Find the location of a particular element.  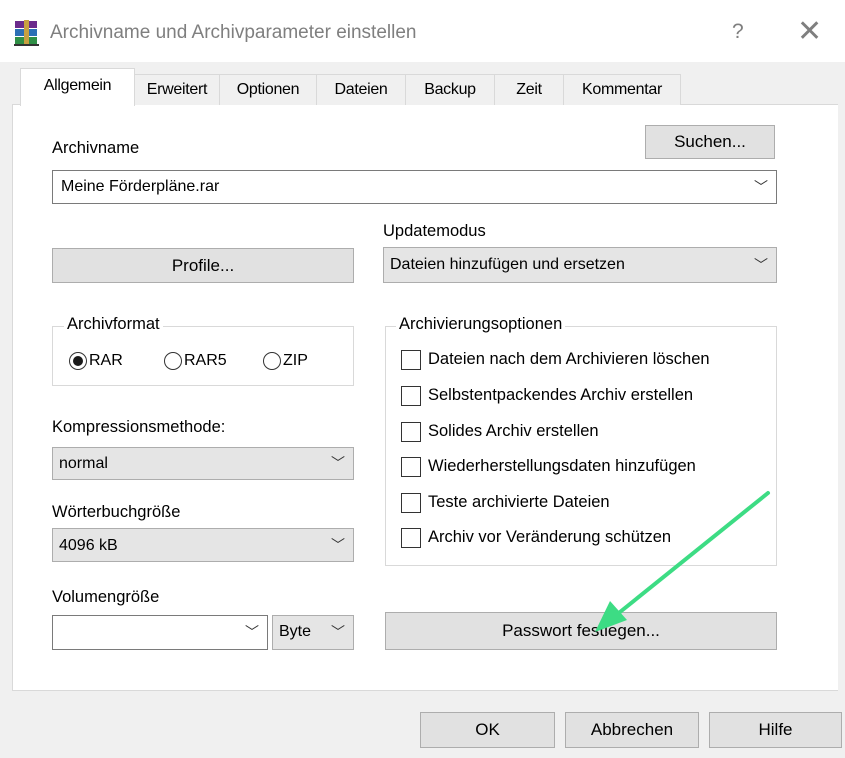

annotation-arrow-shaft is located at coordinates (694, 552).